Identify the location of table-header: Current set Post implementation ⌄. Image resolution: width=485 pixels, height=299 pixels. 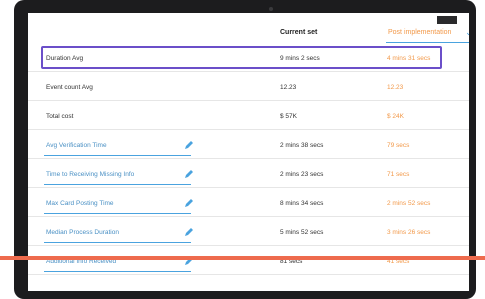
(248, 37).